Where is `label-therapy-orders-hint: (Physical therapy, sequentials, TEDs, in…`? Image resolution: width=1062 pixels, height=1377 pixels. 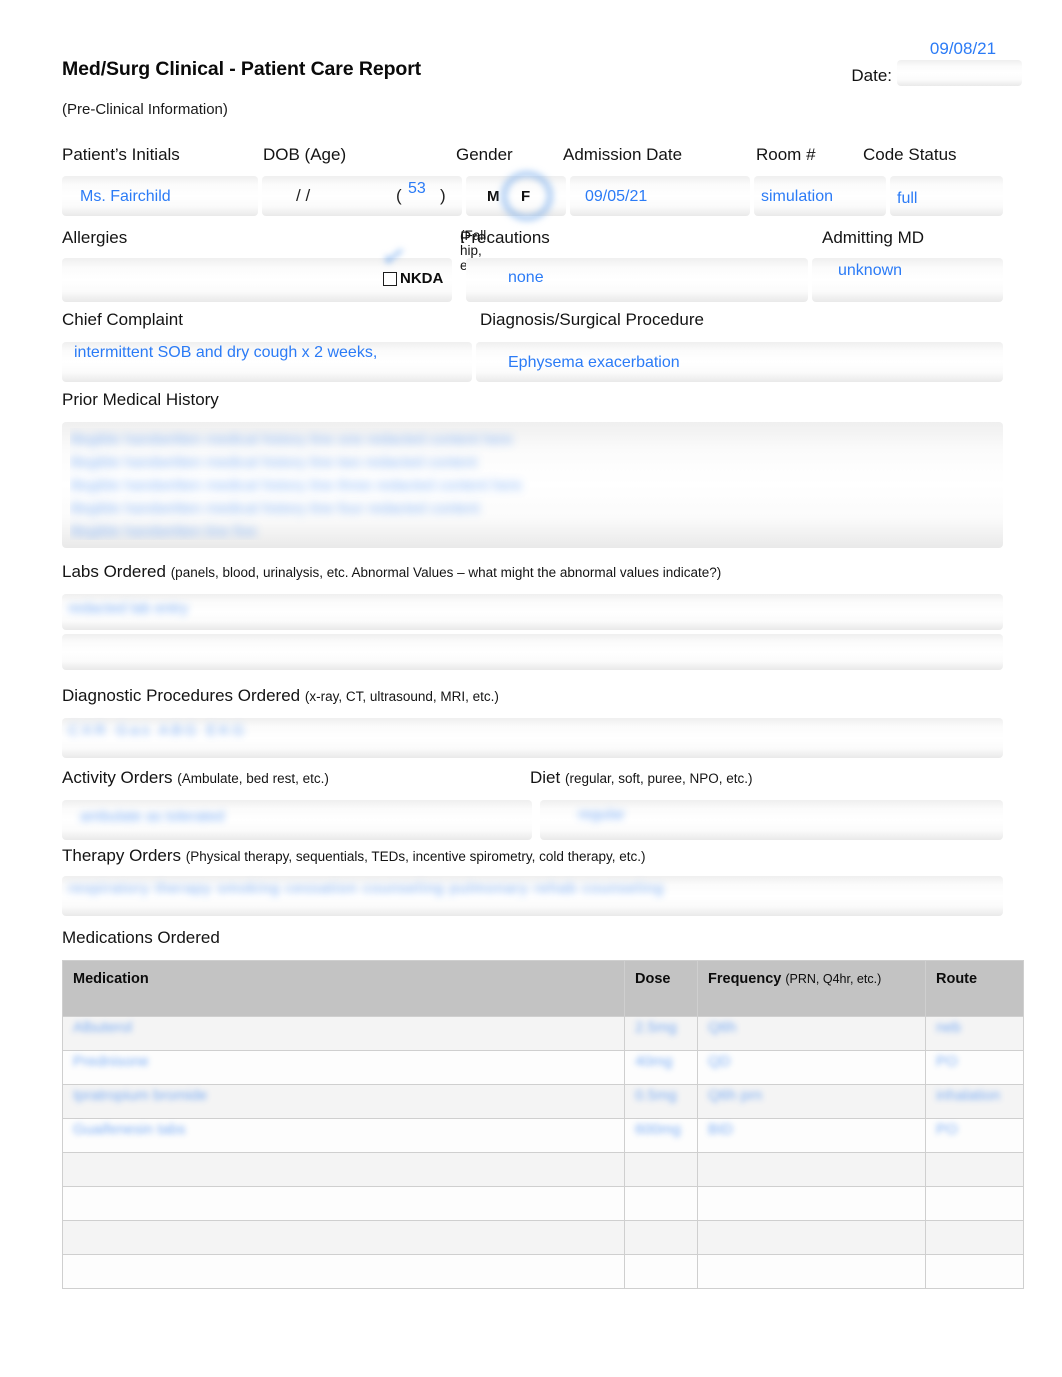 label-therapy-orders-hint: (Physical therapy, sequentials, TEDs, in… is located at coordinates (415, 856).